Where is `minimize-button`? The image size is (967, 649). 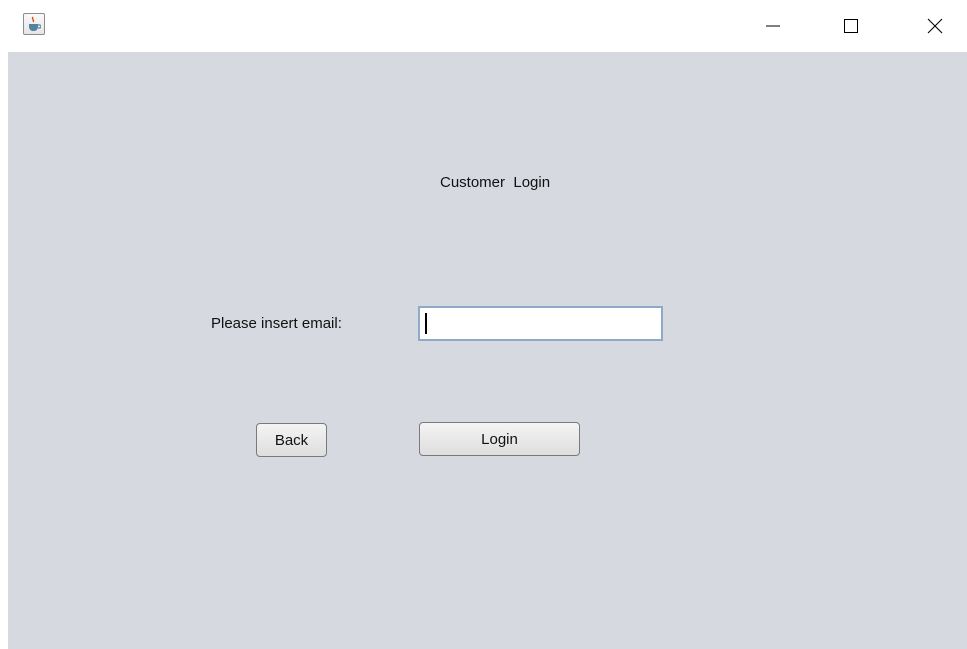 minimize-button is located at coordinates (773, 26).